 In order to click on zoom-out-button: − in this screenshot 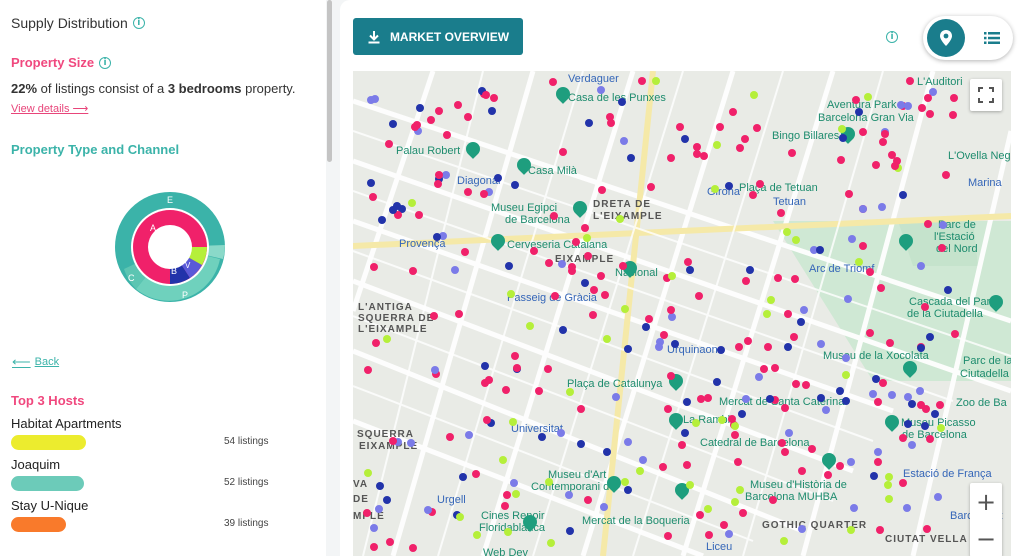, I will do `click(986, 538)`.